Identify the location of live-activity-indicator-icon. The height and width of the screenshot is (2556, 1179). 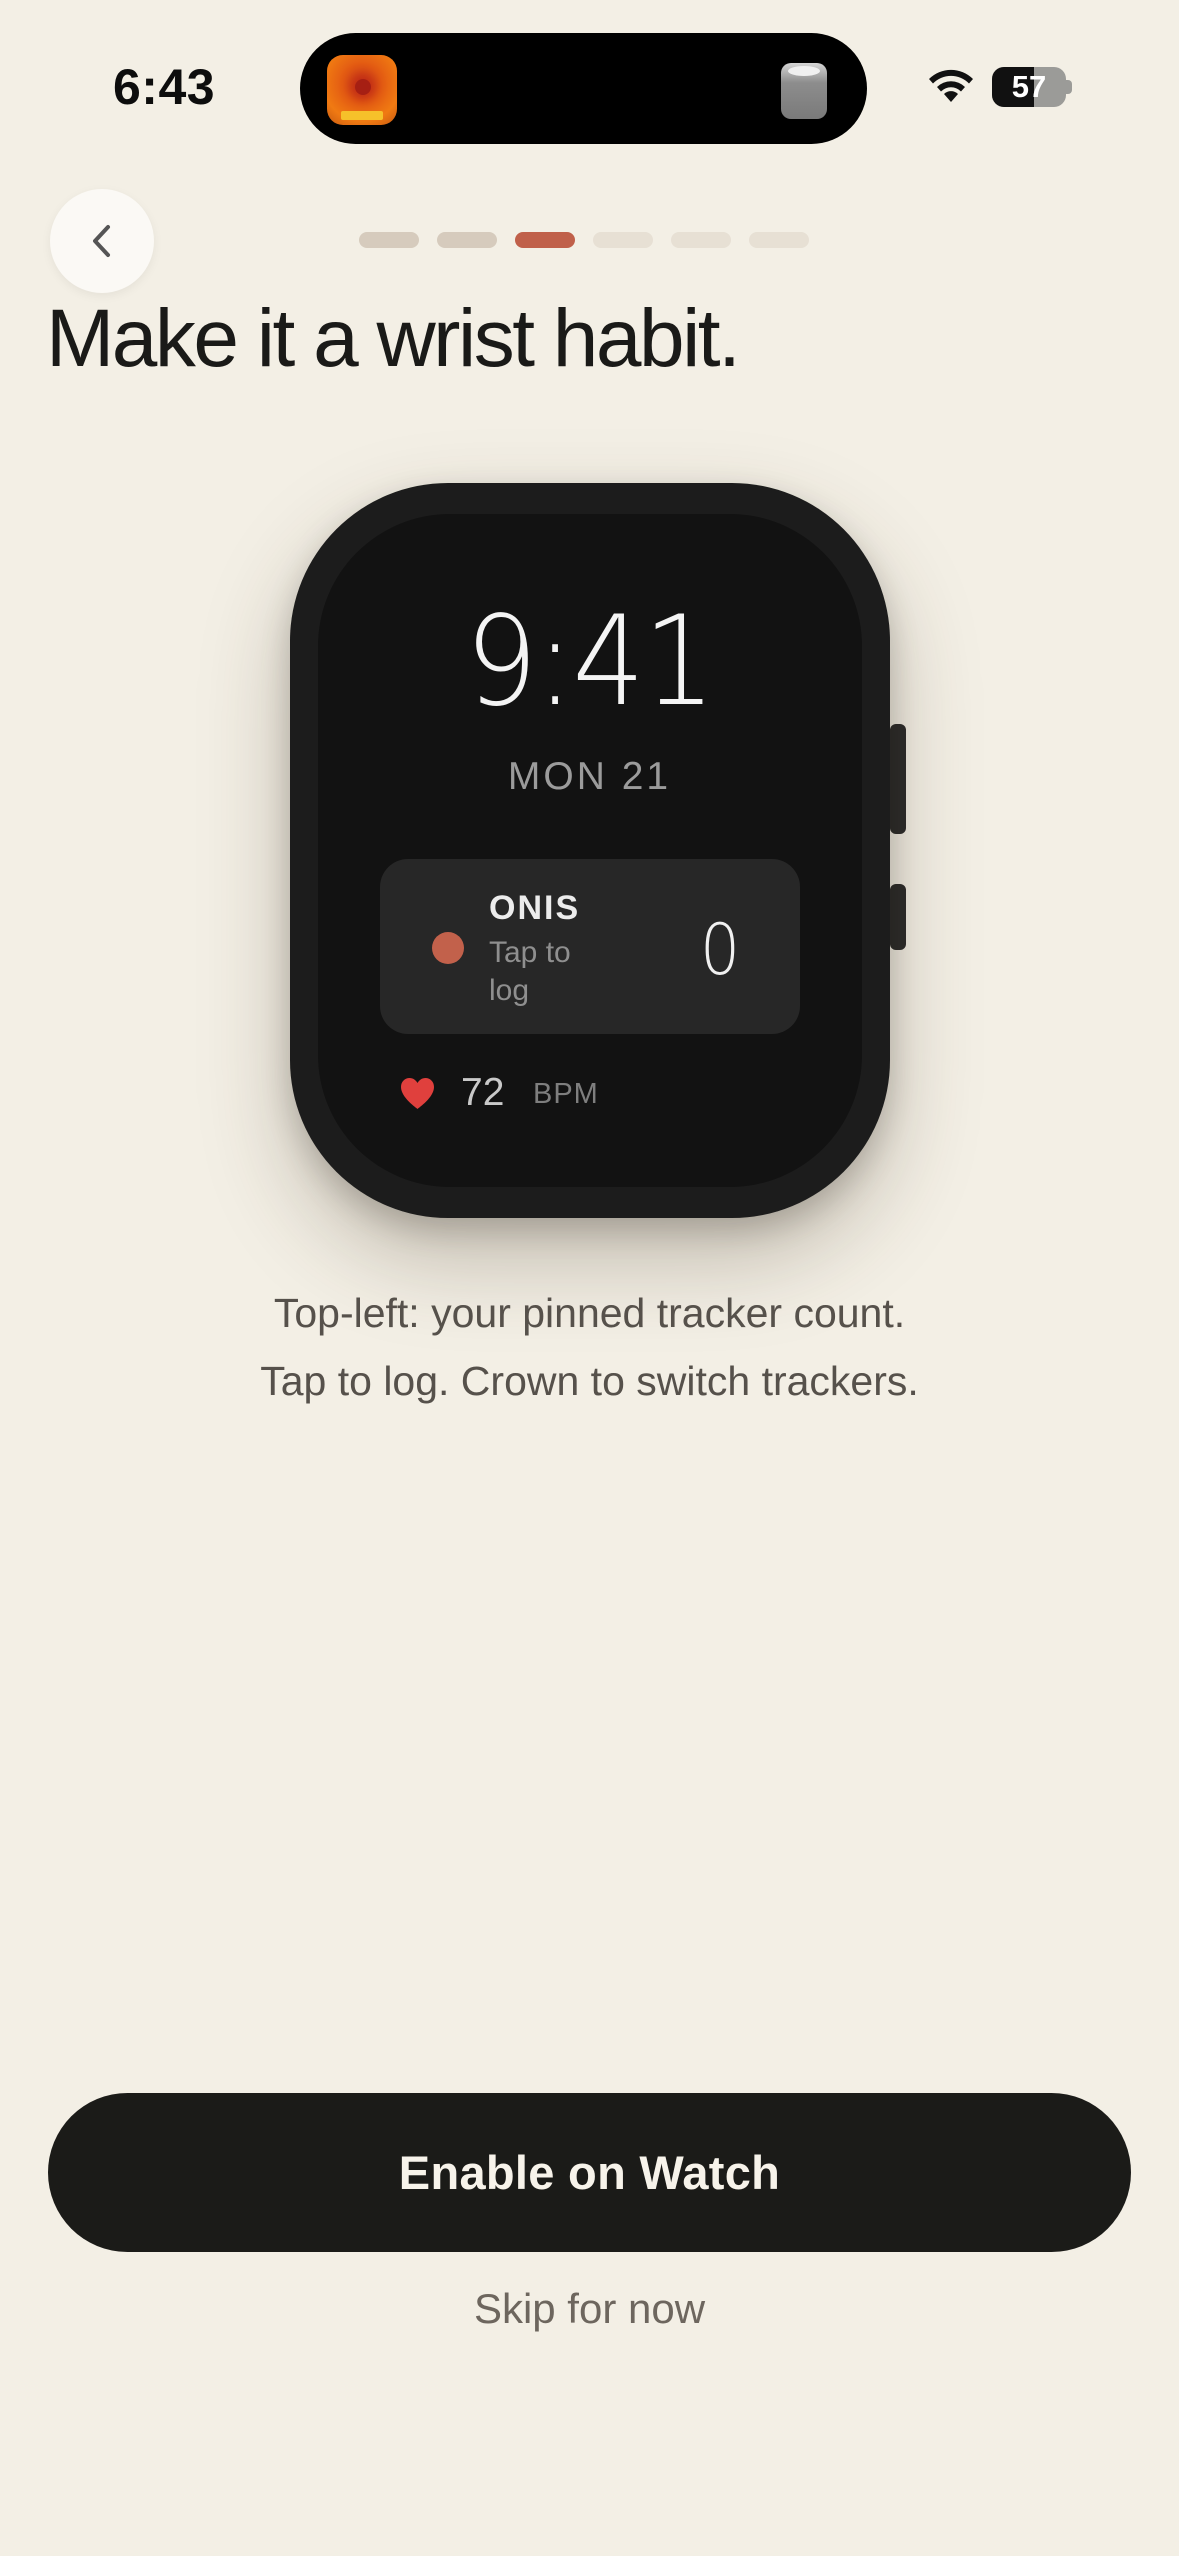
(804, 91).